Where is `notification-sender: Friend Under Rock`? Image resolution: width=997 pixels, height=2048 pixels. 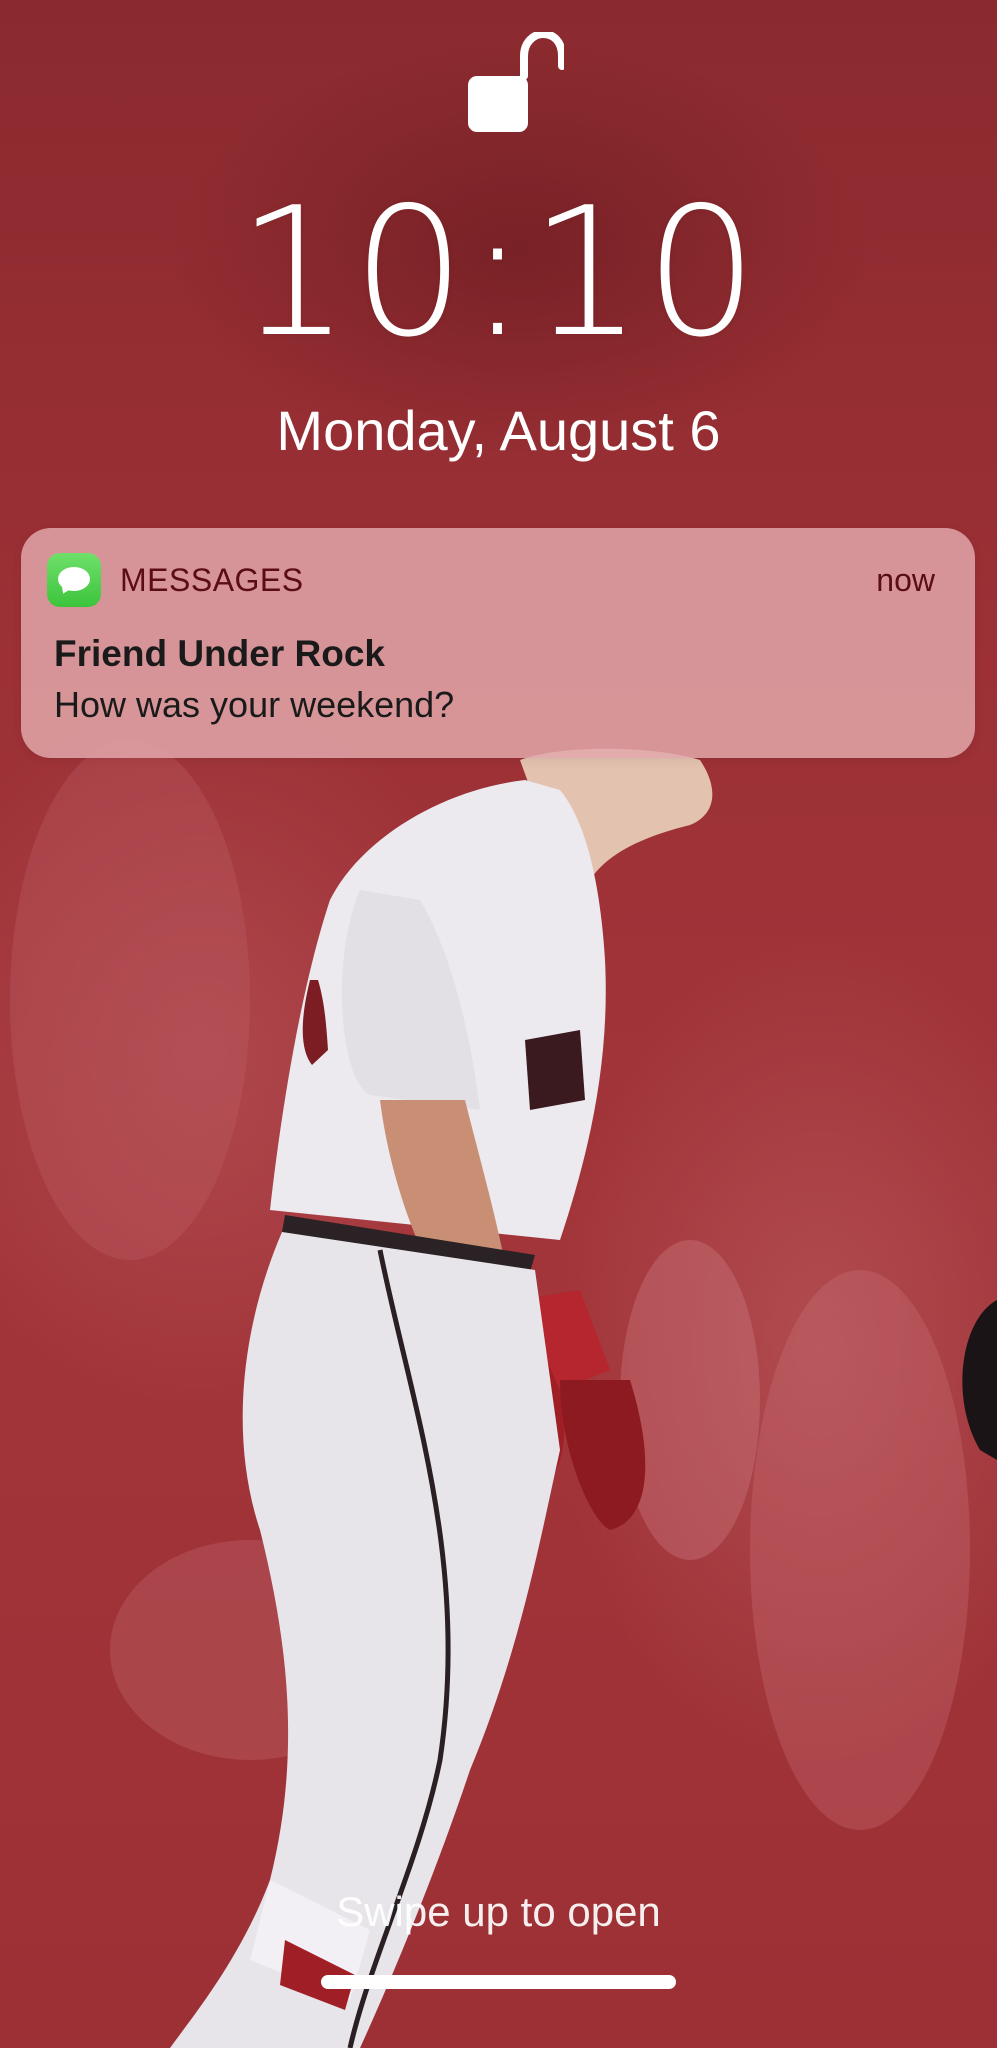
notification-sender: Friend Under Rock is located at coordinates (219, 653).